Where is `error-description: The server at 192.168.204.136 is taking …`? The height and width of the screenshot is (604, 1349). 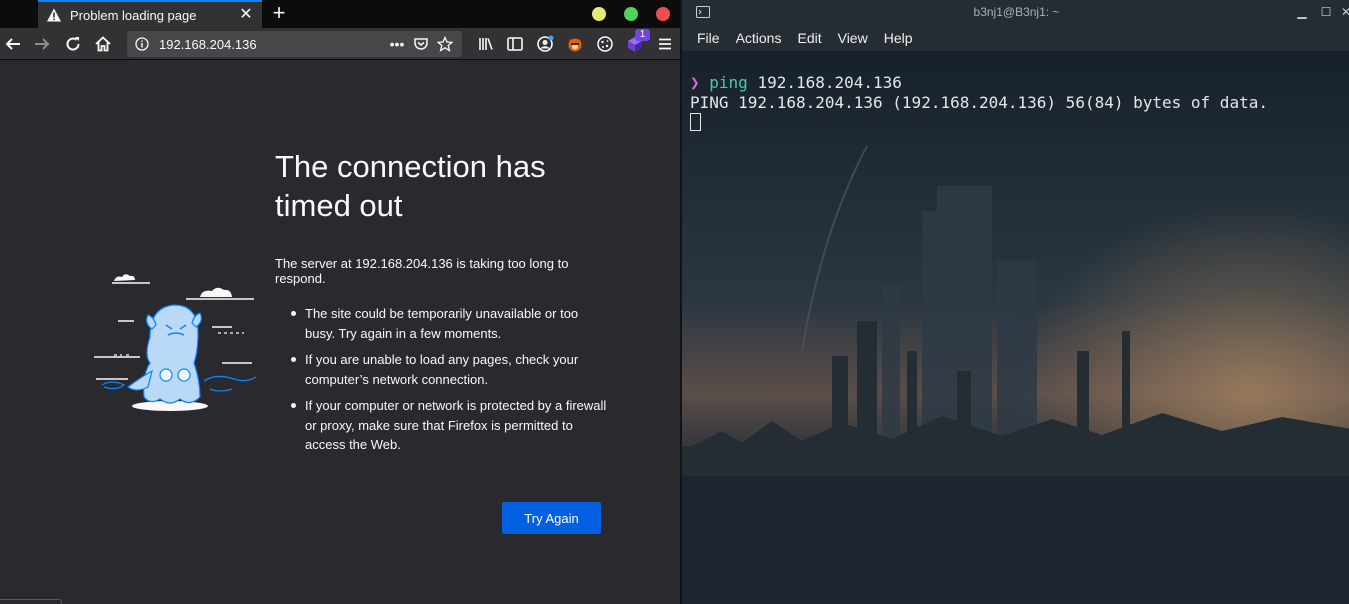 error-description: The server at 192.168.204.136 is taking … is located at coordinates (422, 271).